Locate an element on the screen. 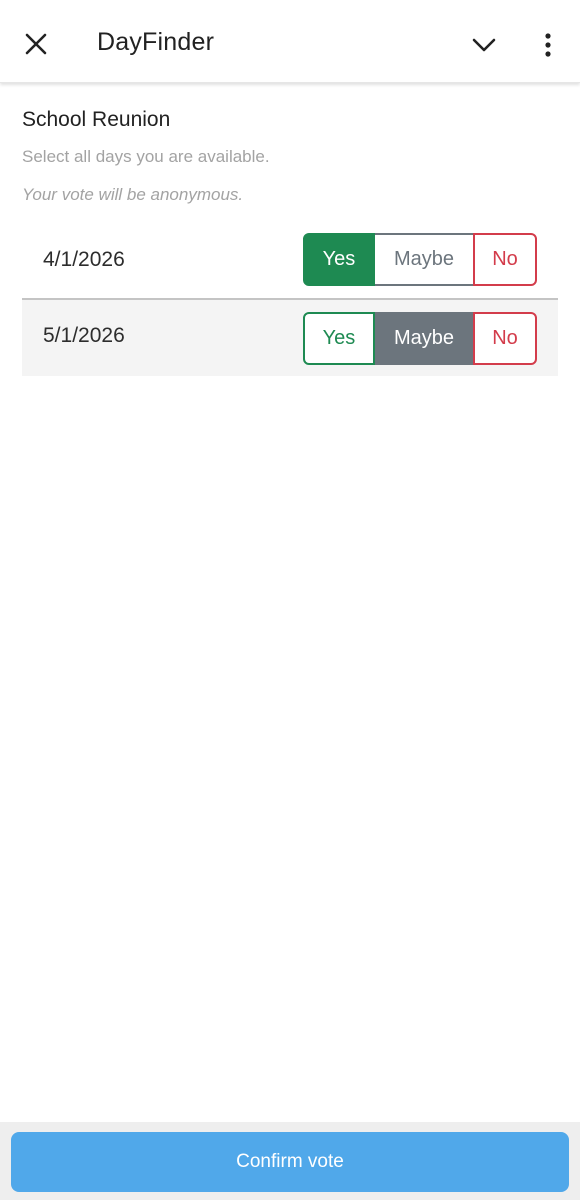 The height and width of the screenshot is (1200, 580). app-title: DayFinder is located at coordinates (156, 42).